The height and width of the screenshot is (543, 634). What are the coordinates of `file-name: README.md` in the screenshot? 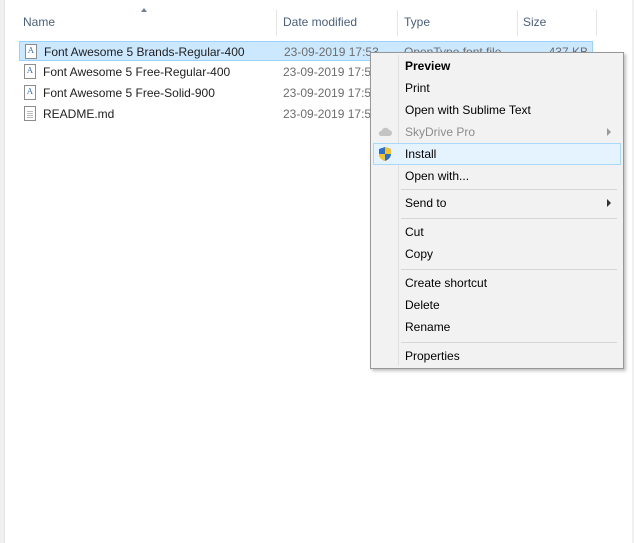 It's located at (79, 114).